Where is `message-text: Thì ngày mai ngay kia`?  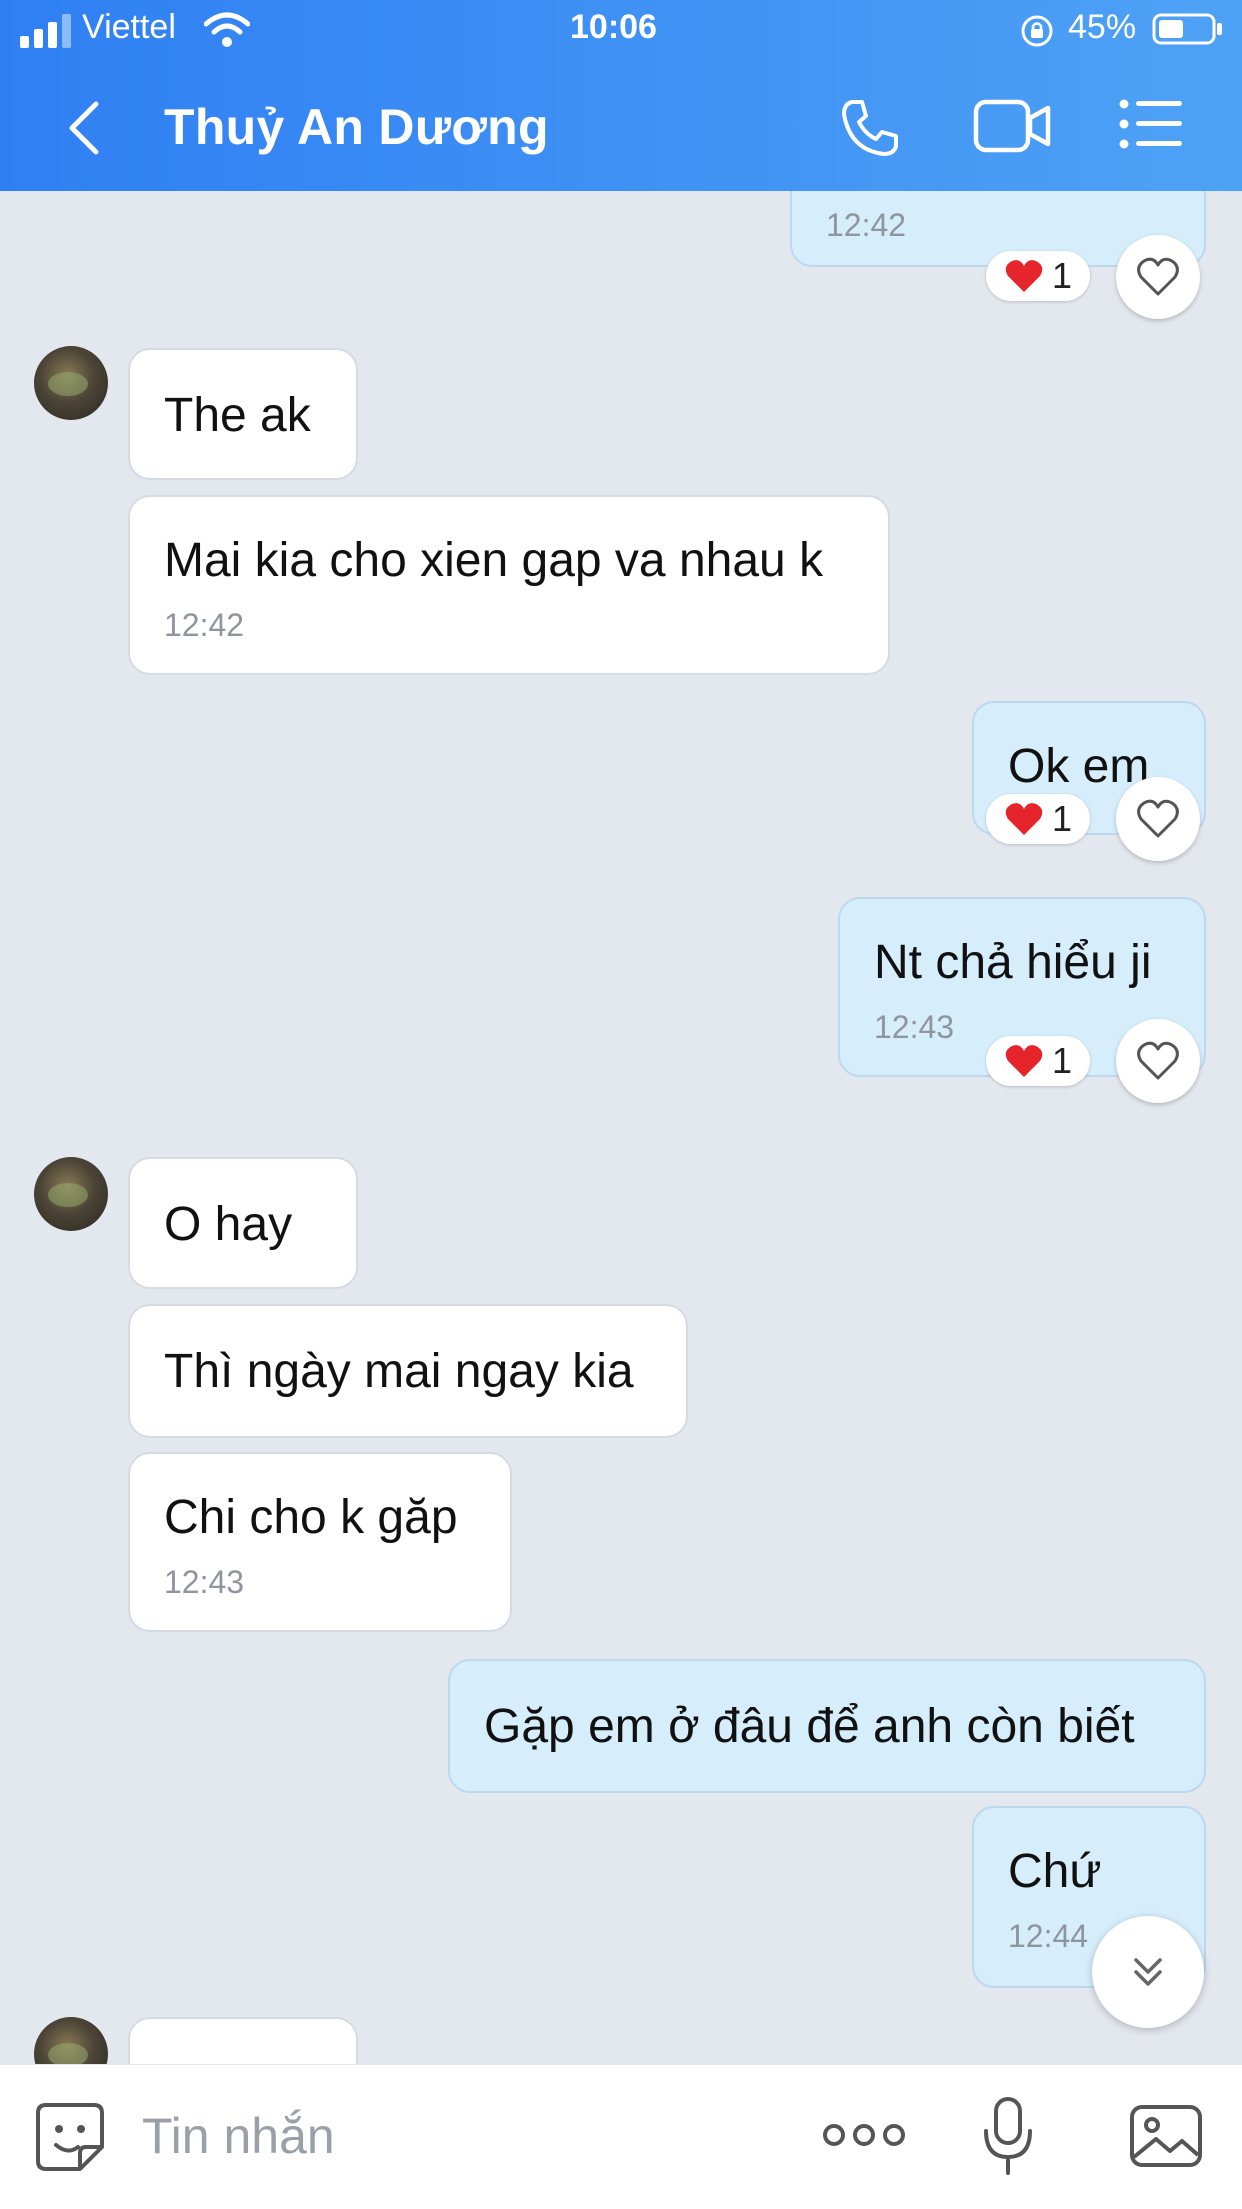
message-text: Thì ngày mai ngay kia is located at coordinates (399, 1371).